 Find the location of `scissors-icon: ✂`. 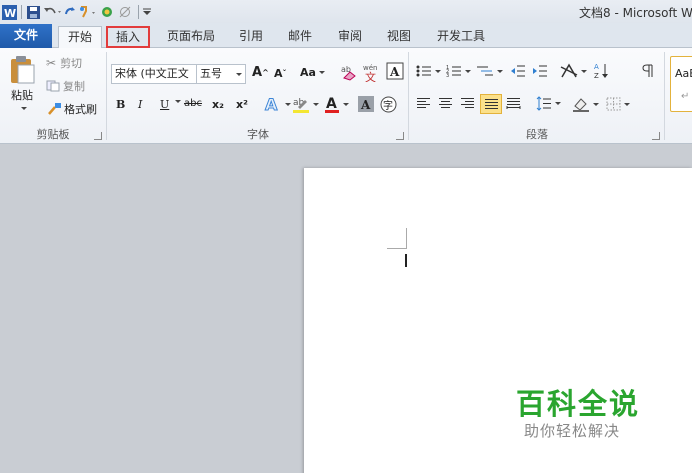

scissors-icon: ✂ is located at coordinates (51, 63).